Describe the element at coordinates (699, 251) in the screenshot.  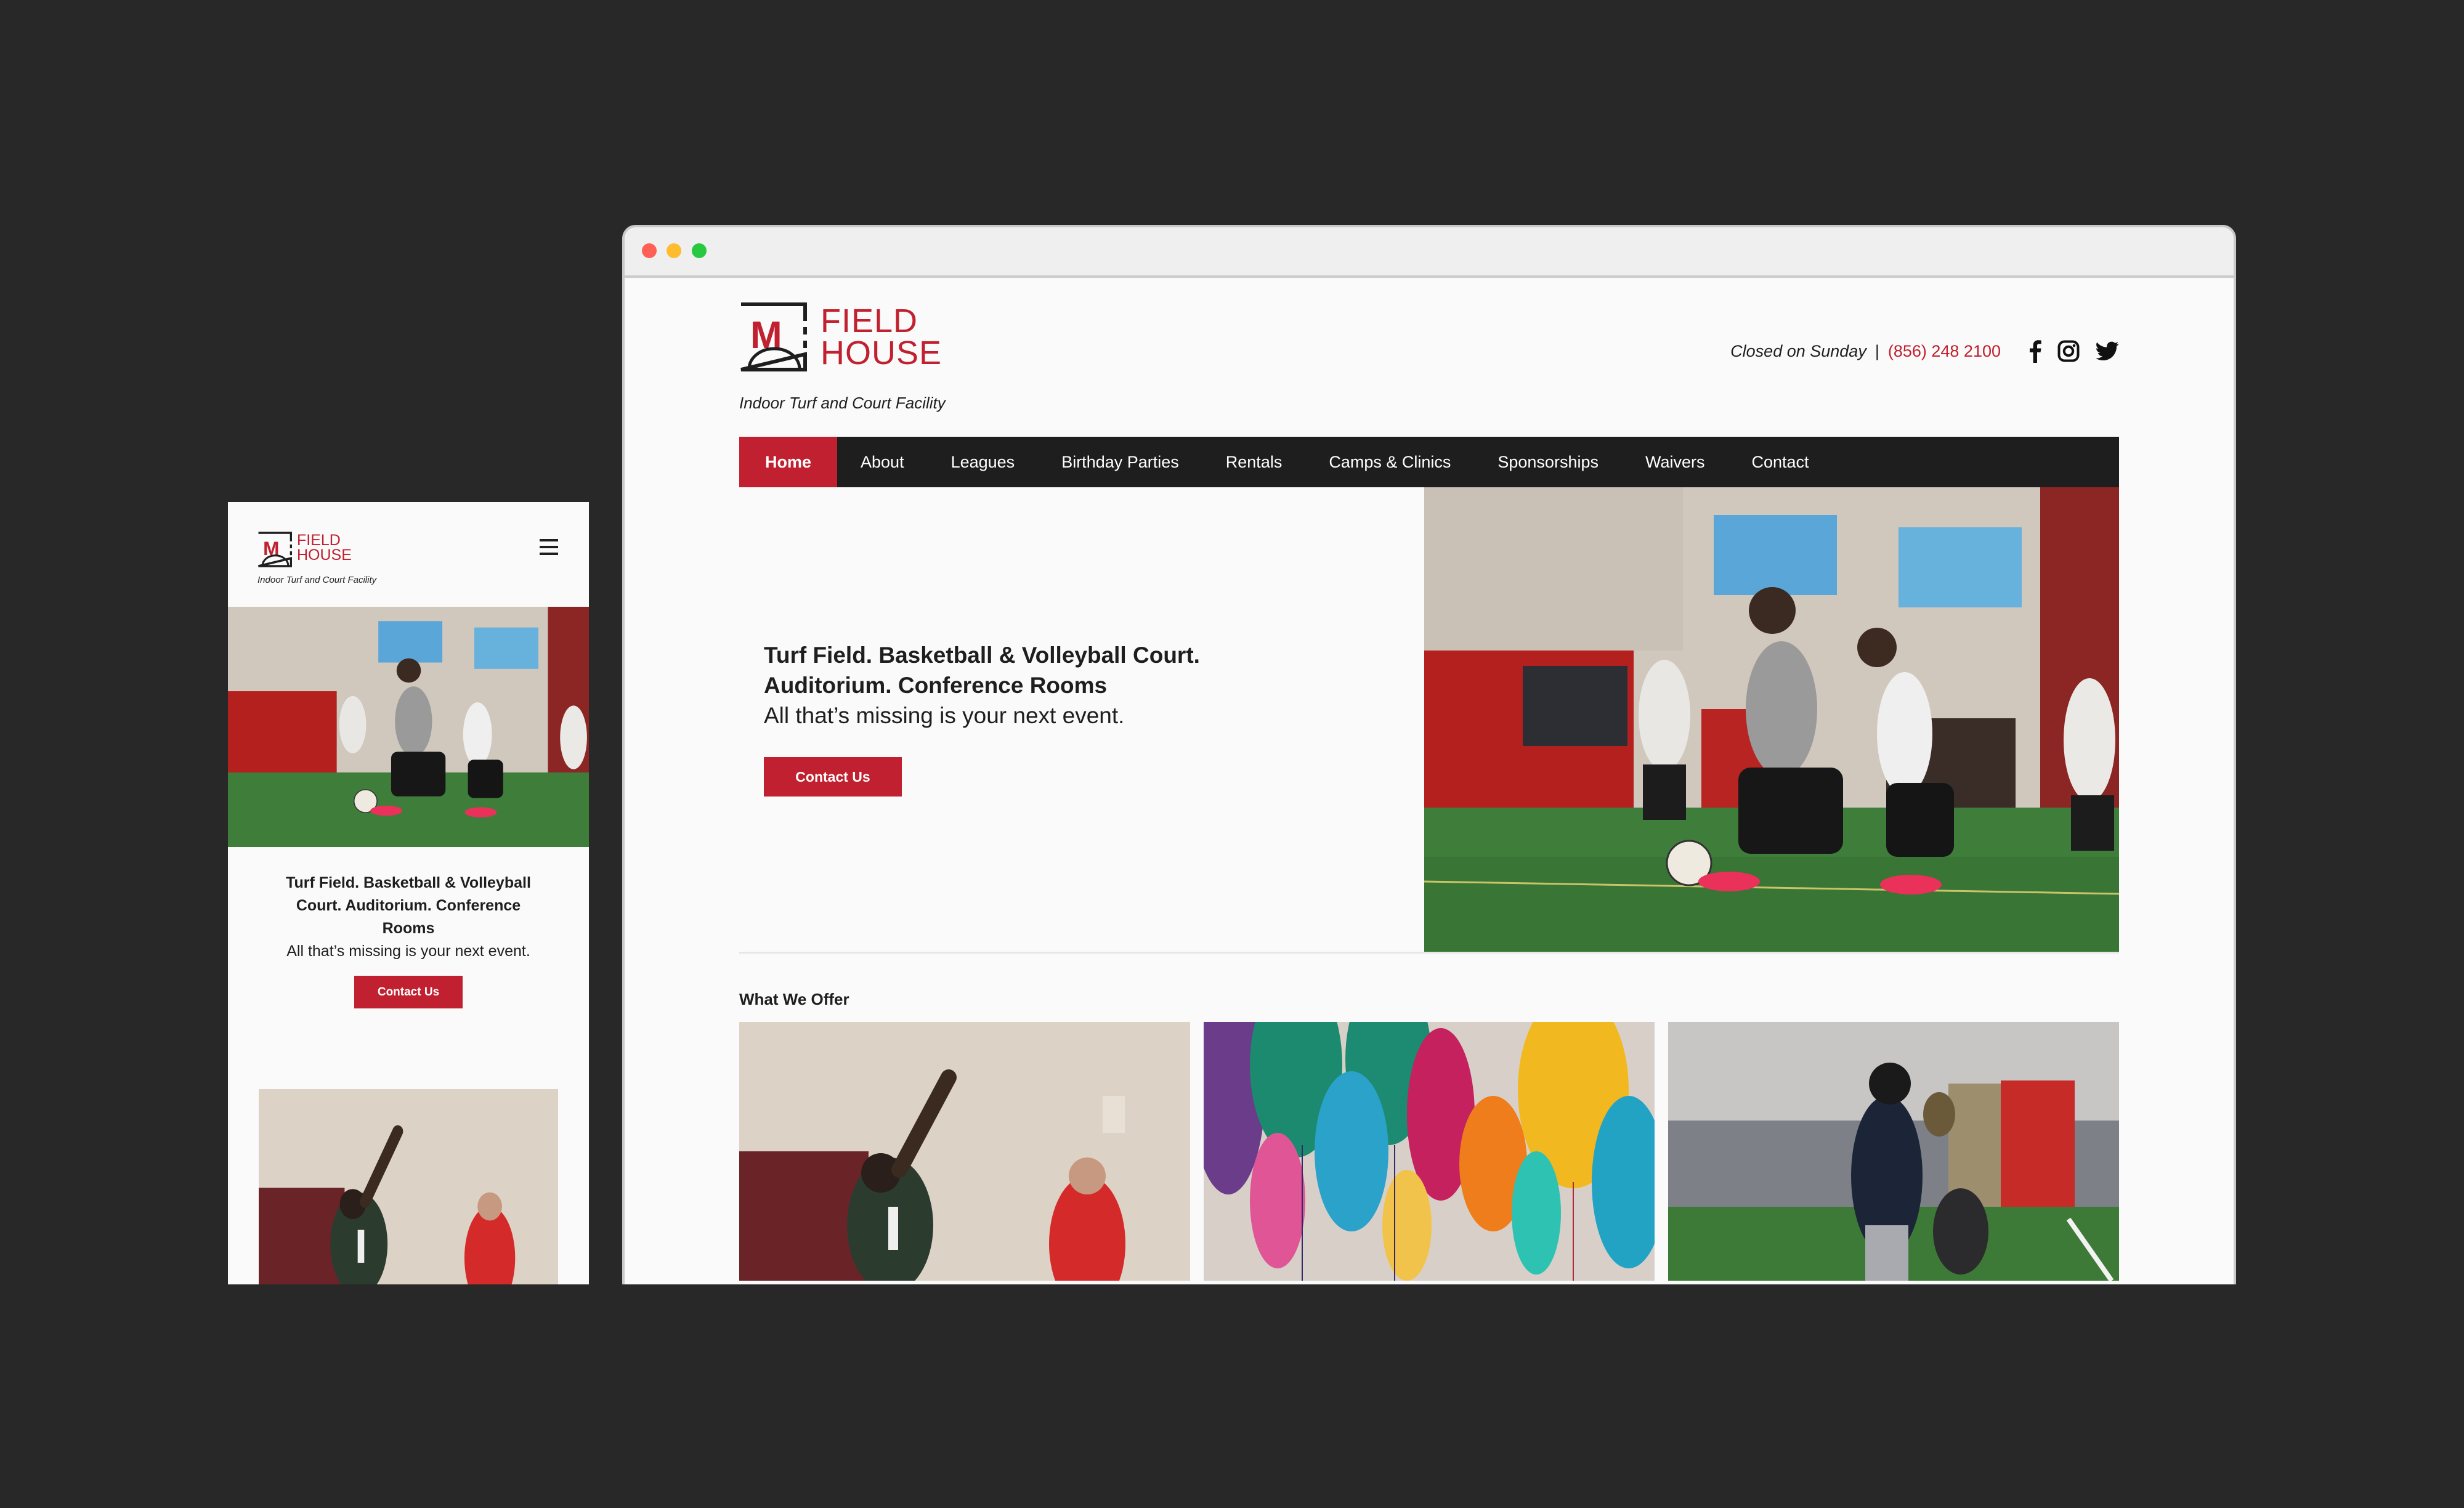
I see `maximize-window-button` at that location.